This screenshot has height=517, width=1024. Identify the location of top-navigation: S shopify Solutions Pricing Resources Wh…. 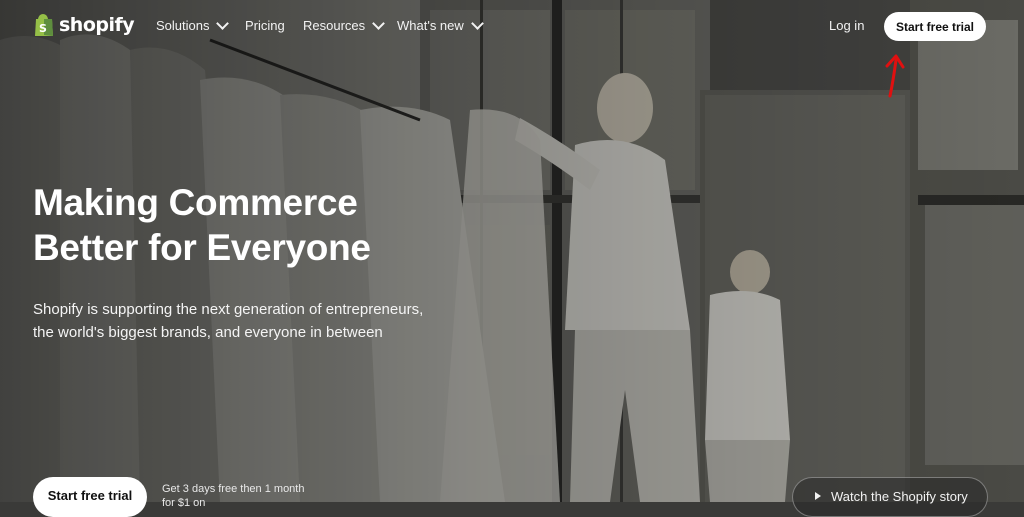
(512, 27).